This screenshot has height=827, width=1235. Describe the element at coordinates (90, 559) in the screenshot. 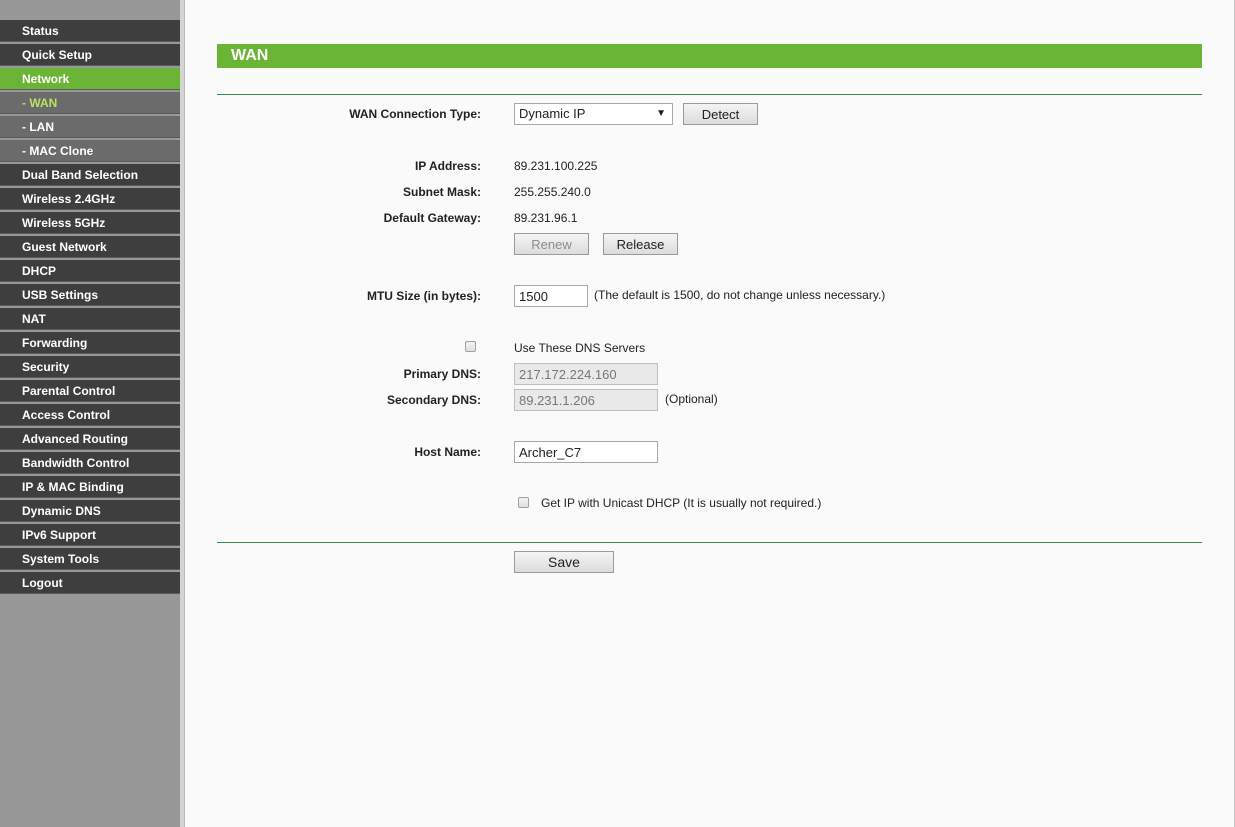

I see `sidebar-item-system-tools: System Tools` at that location.